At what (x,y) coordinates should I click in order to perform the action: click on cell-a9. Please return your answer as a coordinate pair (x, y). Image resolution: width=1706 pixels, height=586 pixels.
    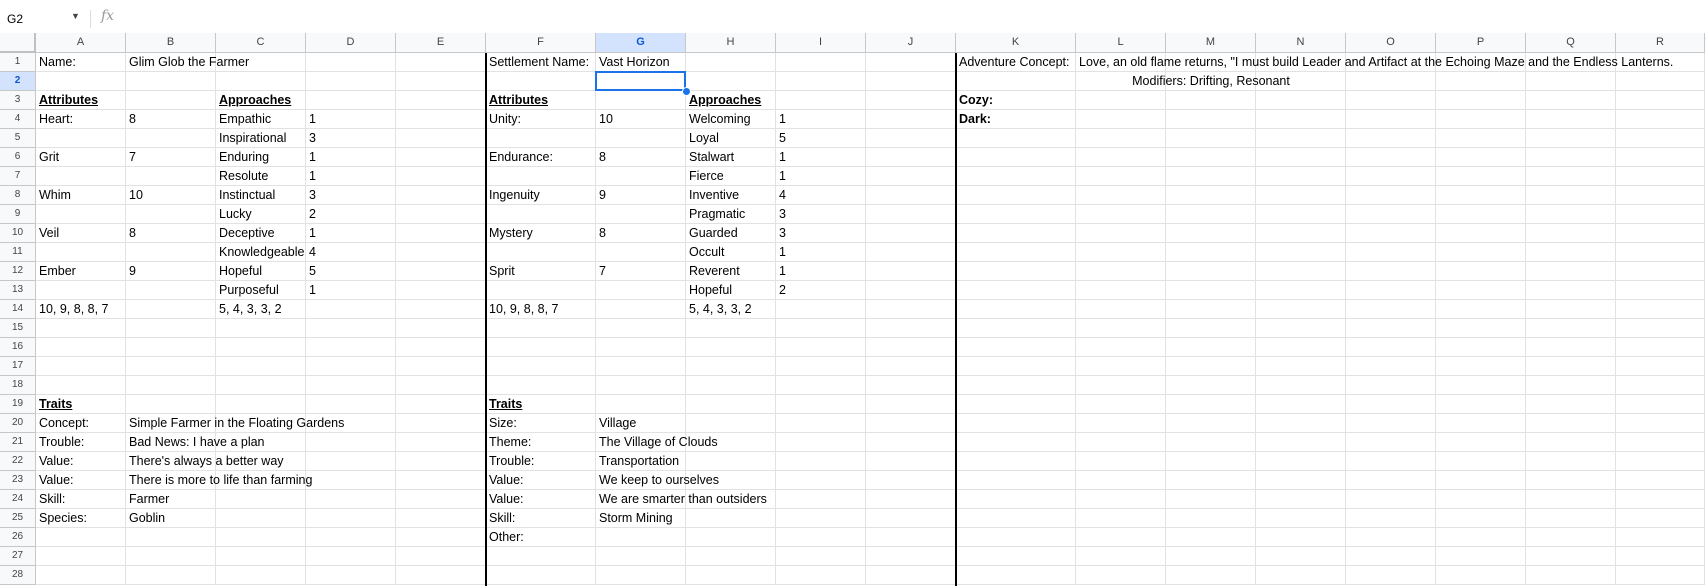
    Looking at the image, I should click on (81, 214).